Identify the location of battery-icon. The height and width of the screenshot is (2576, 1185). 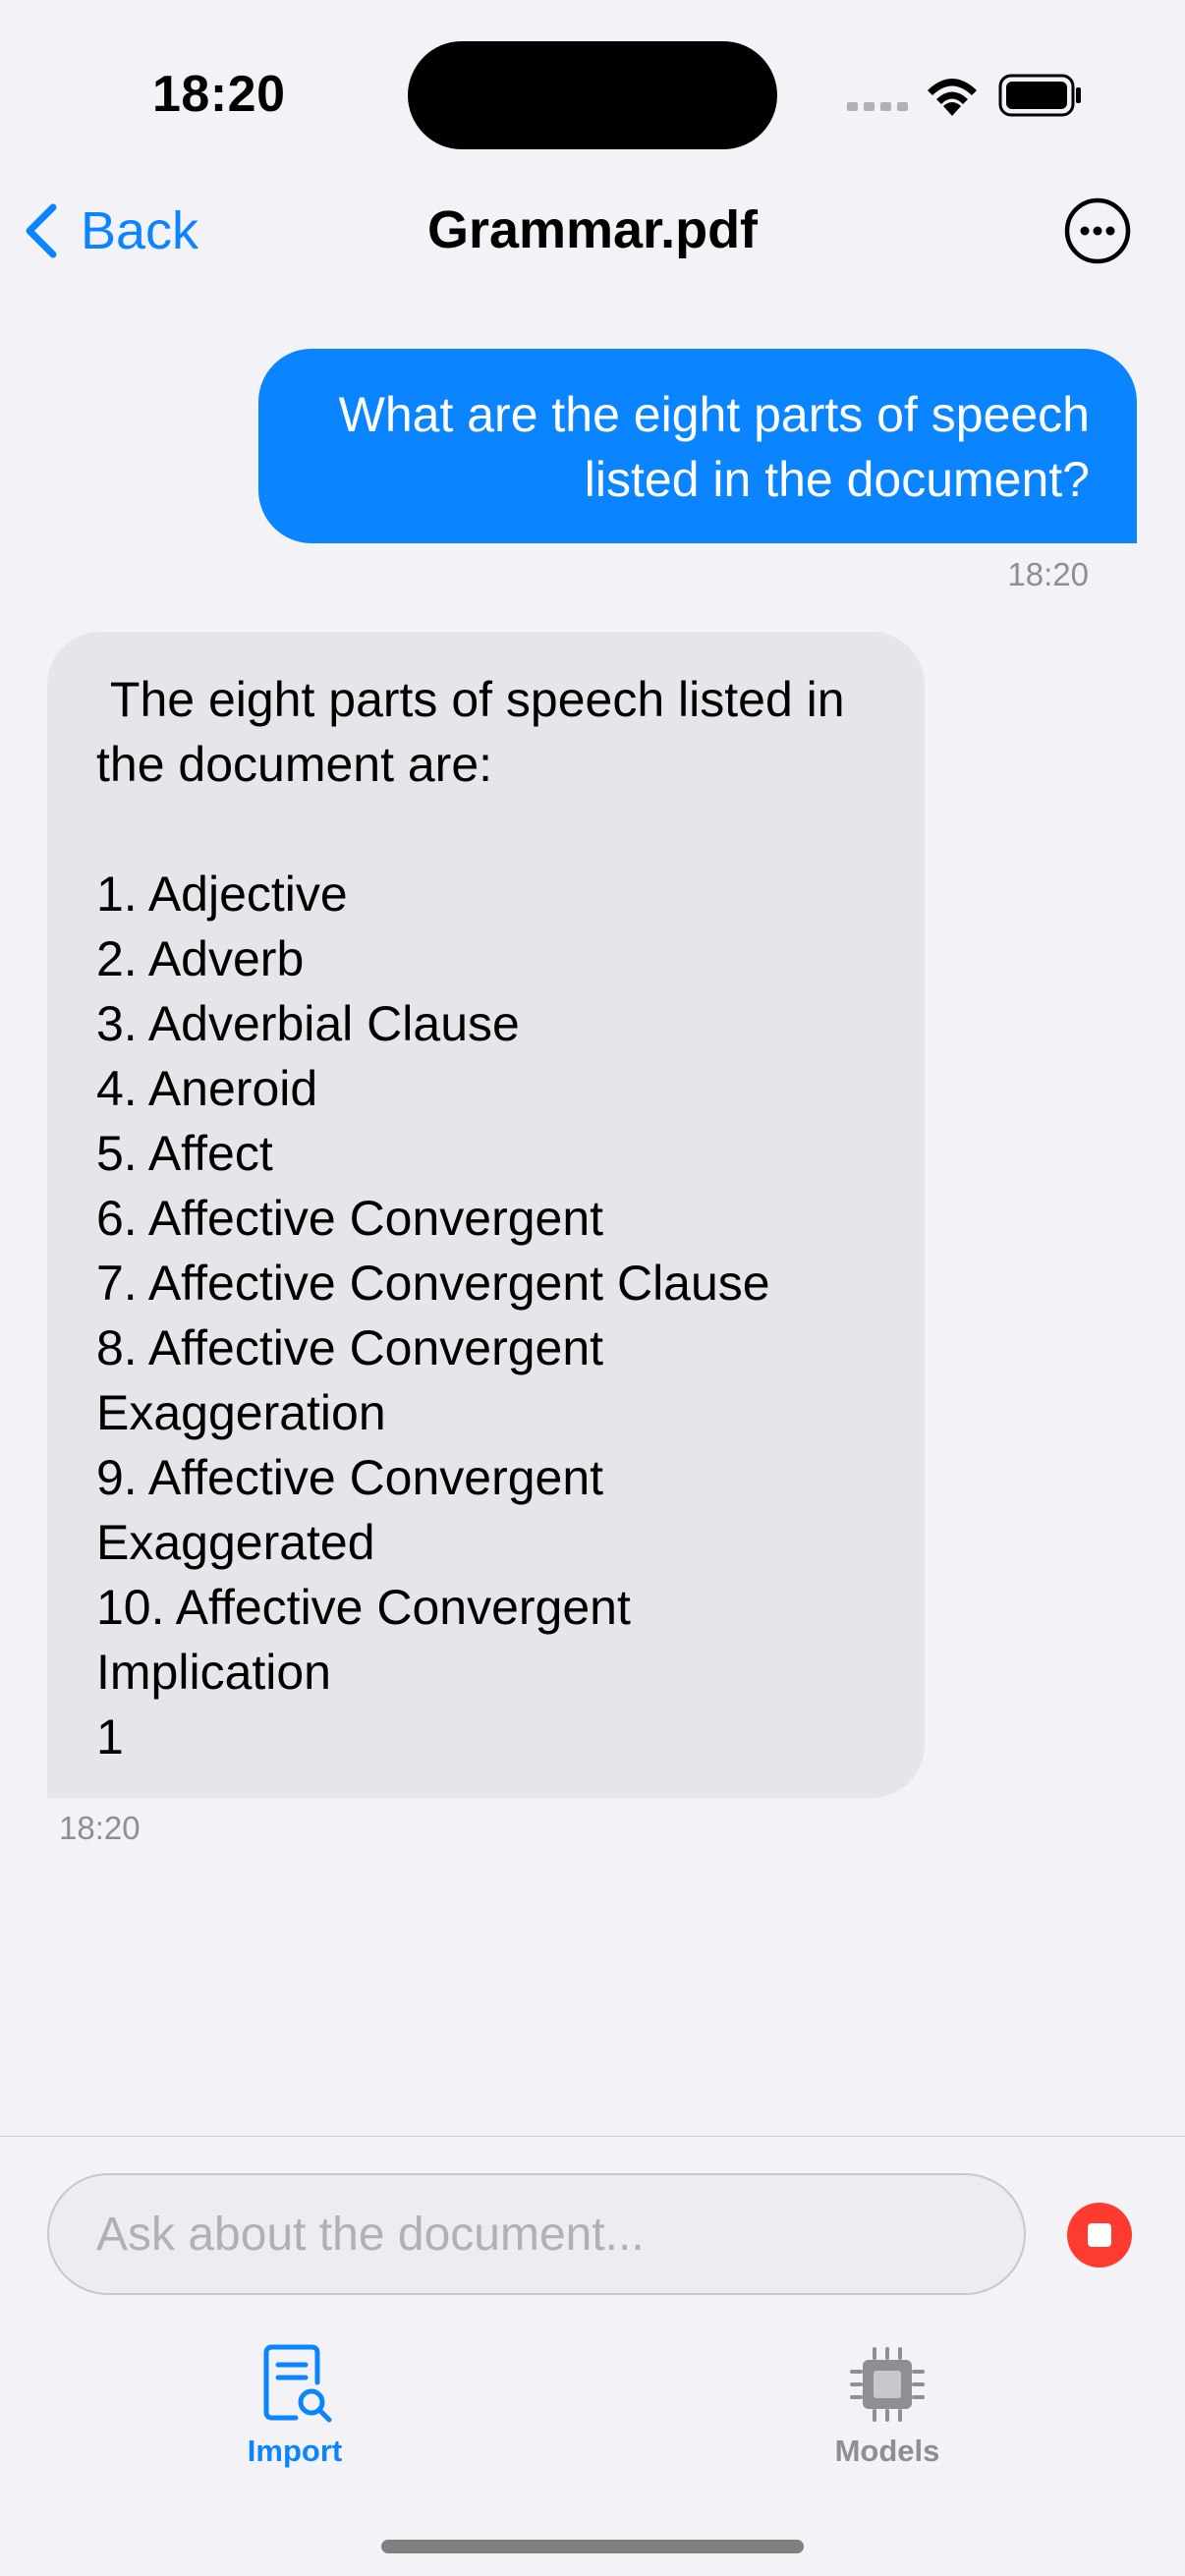
(1040, 95).